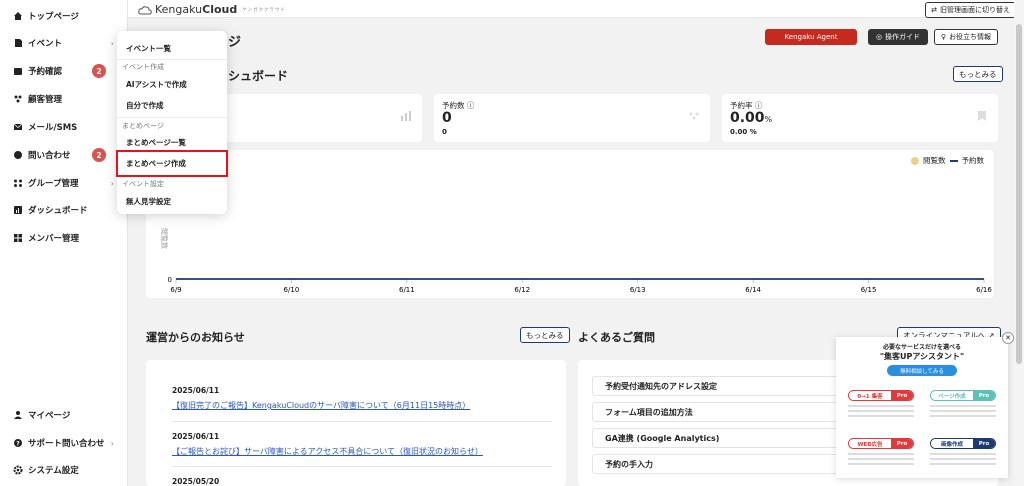  I want to click on sidebar-item-label: 予約確認, so click(45, 72).